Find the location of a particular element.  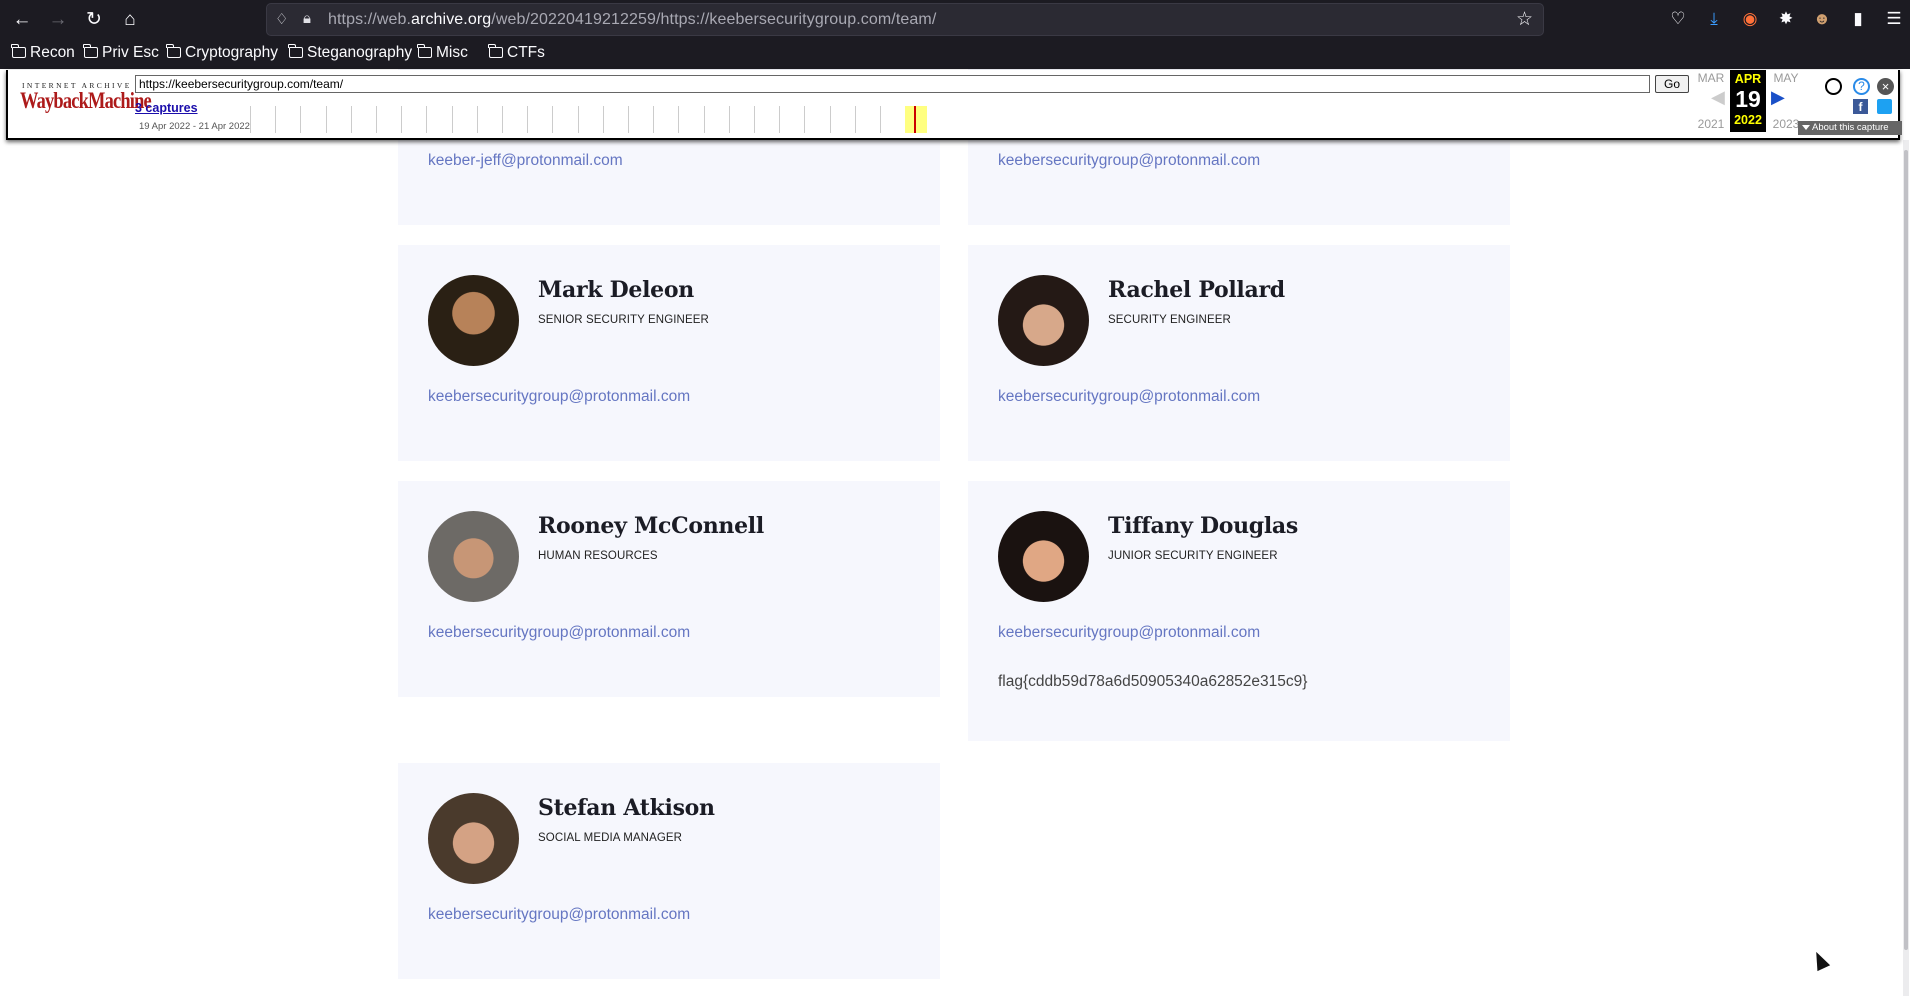

twitter-icon is located at coordinates (1884, 106).